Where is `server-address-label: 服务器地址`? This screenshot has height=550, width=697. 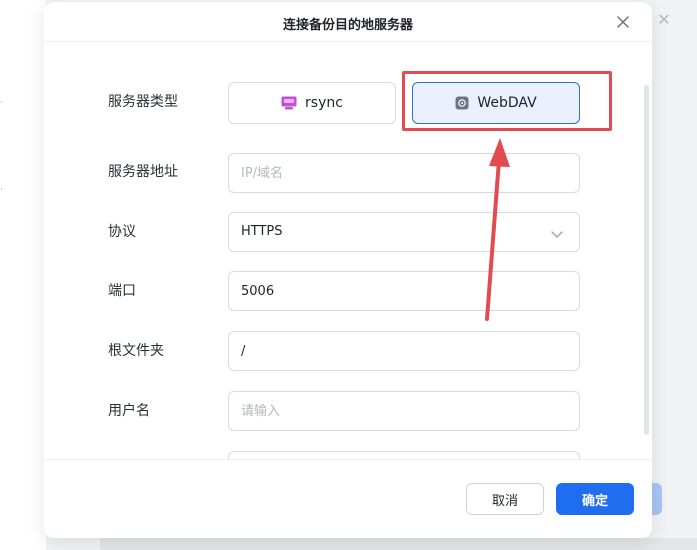 server-address-label: 服务器地址 is located at coordinates (143, 172).